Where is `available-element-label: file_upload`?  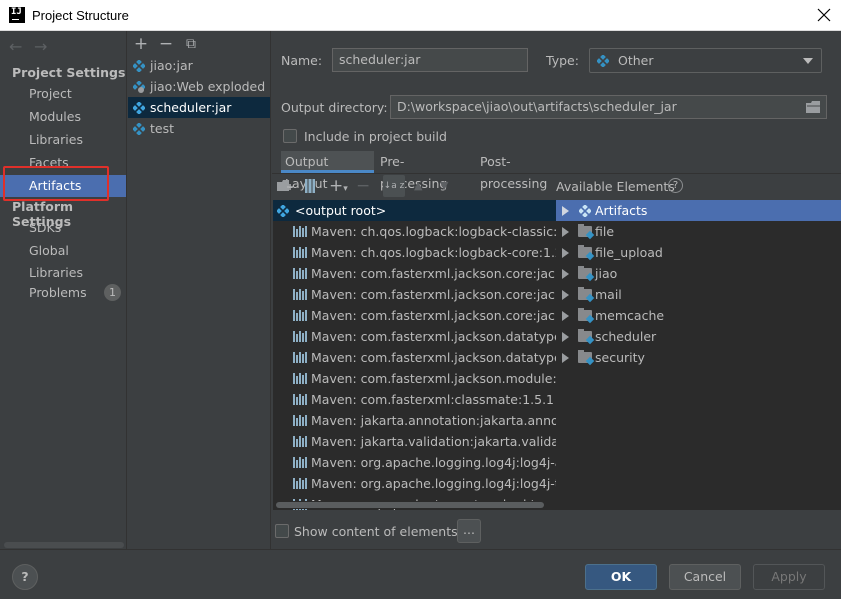
available-element-label: file_upload is located at coordinates (629, 252).